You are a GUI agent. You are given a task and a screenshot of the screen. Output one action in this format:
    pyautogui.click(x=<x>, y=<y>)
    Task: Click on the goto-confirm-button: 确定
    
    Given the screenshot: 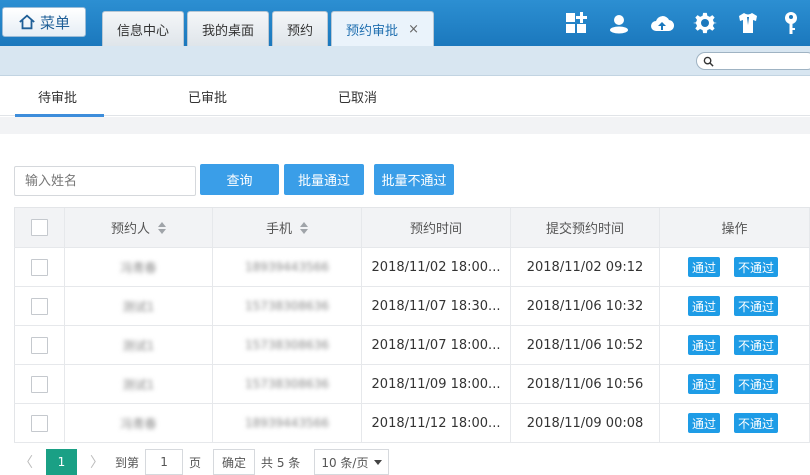 What is the action you would take?
    pyautogui.click(x=234, y=462)
    